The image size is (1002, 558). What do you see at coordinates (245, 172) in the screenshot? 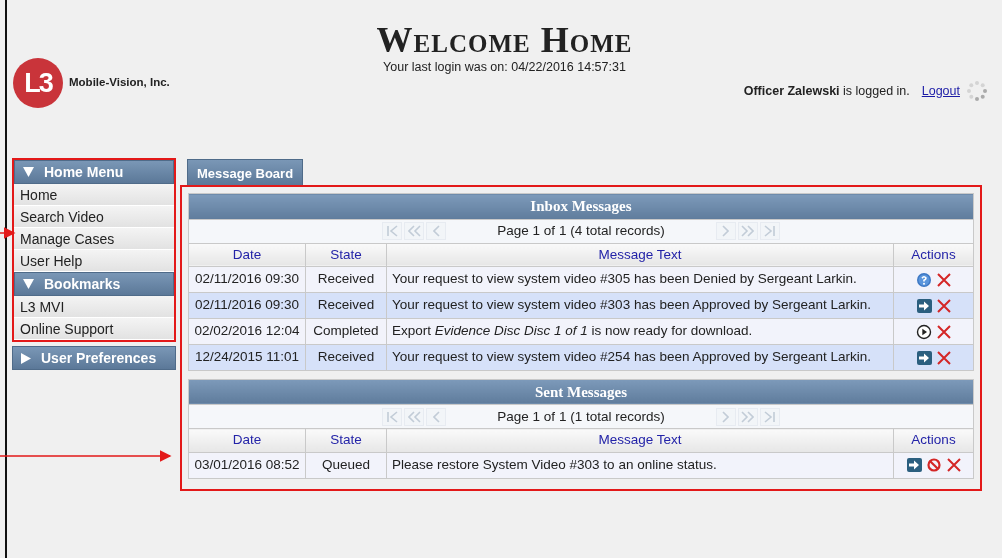
I see `tab: Message Board` at bounding box center [245, 172].